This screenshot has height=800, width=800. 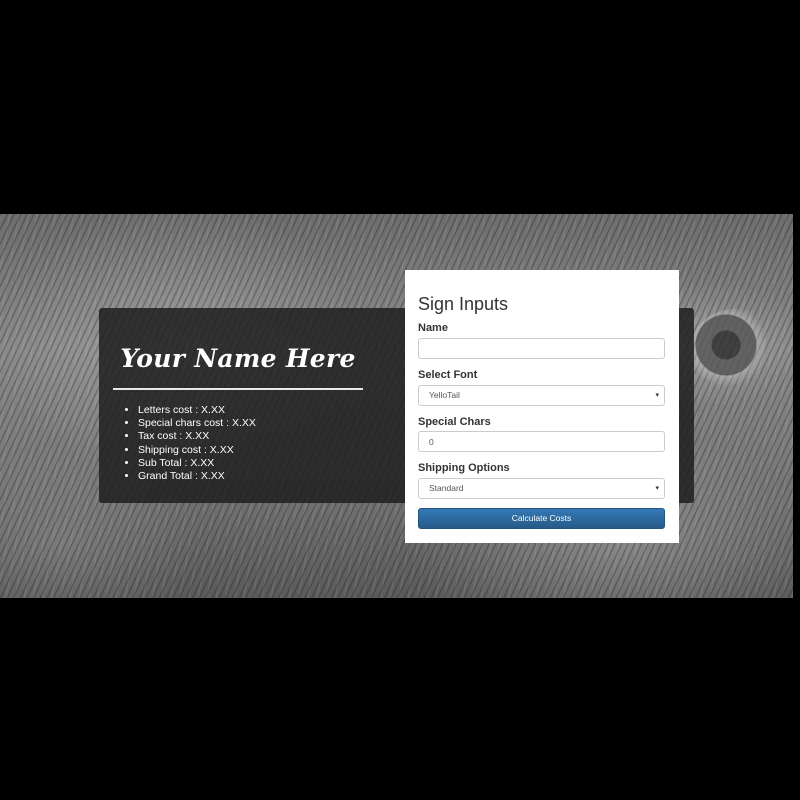 I want to click on eye-image-detail, so click(x=735, y=349).